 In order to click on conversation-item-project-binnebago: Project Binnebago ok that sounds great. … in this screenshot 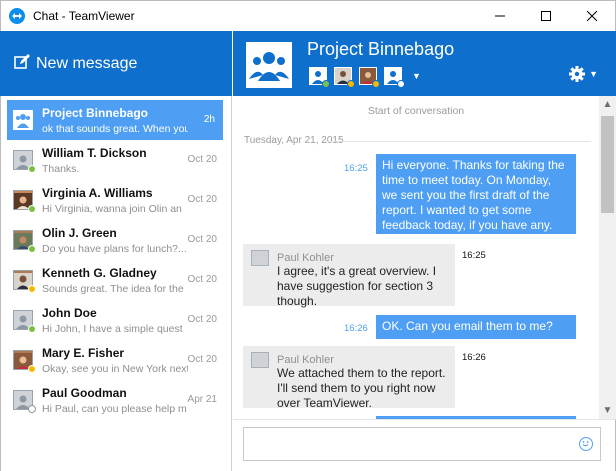, I will do `click(115, 120)`.